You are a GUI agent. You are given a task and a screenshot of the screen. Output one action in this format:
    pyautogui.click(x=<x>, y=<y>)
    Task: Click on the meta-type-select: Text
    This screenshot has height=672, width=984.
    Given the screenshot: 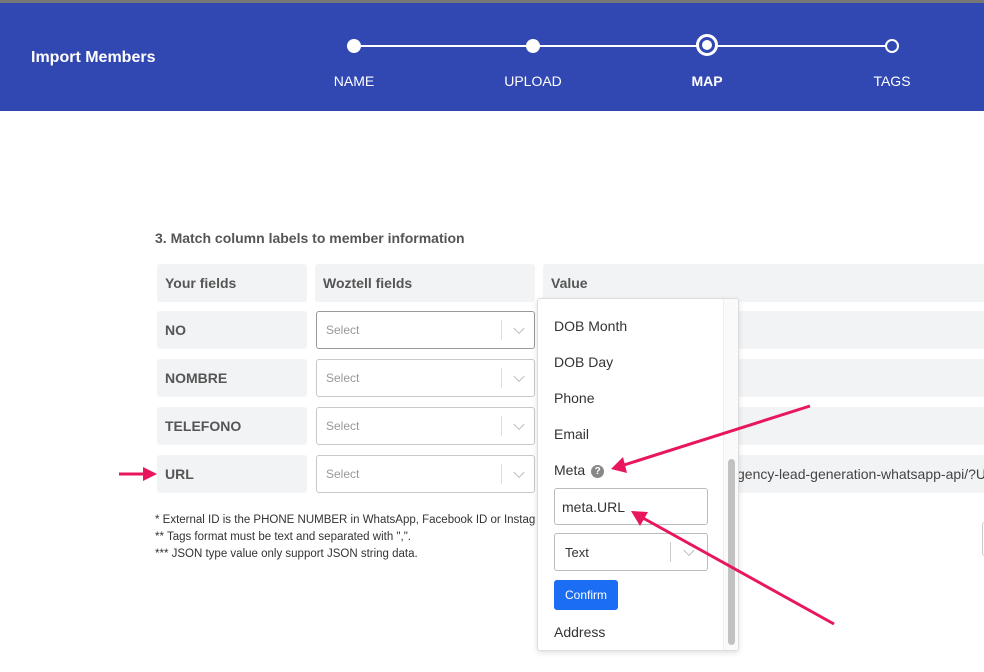 What is the action you would take?
    pyautogui.click(x=631, y=552)
    